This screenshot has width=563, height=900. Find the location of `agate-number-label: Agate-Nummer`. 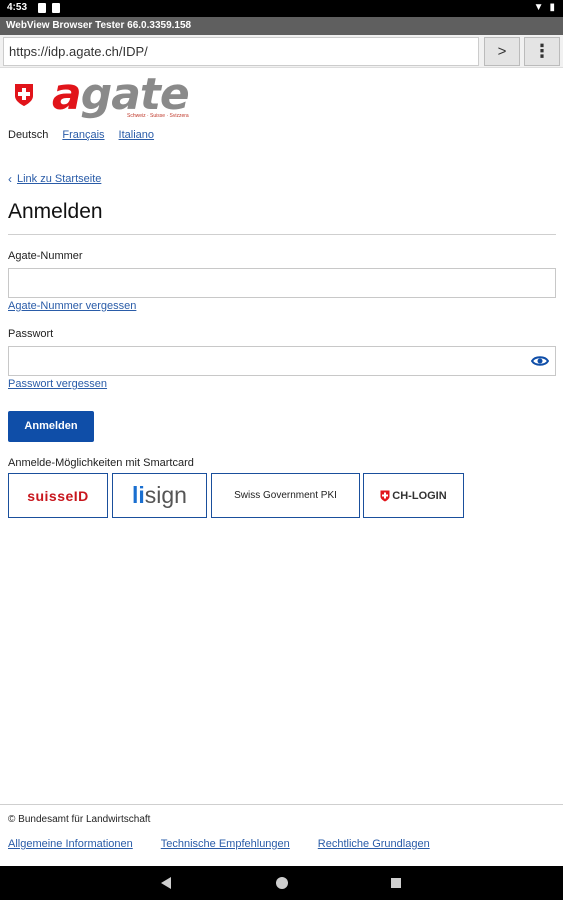

agate-number-label: Agate-Nummer is located at coordinates (45, 256).